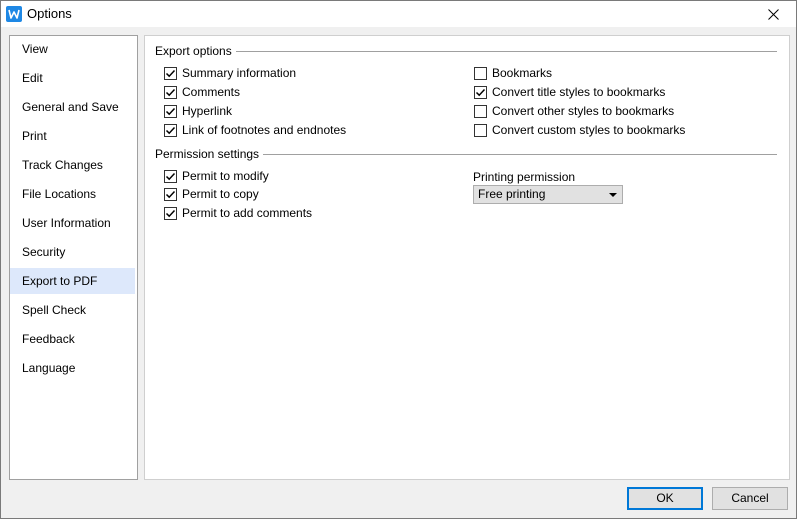  What do you see at coordinates (72, 136) in the screenshot?
I see `sidebar-item-print: Print` at bounding box center [72, 136].